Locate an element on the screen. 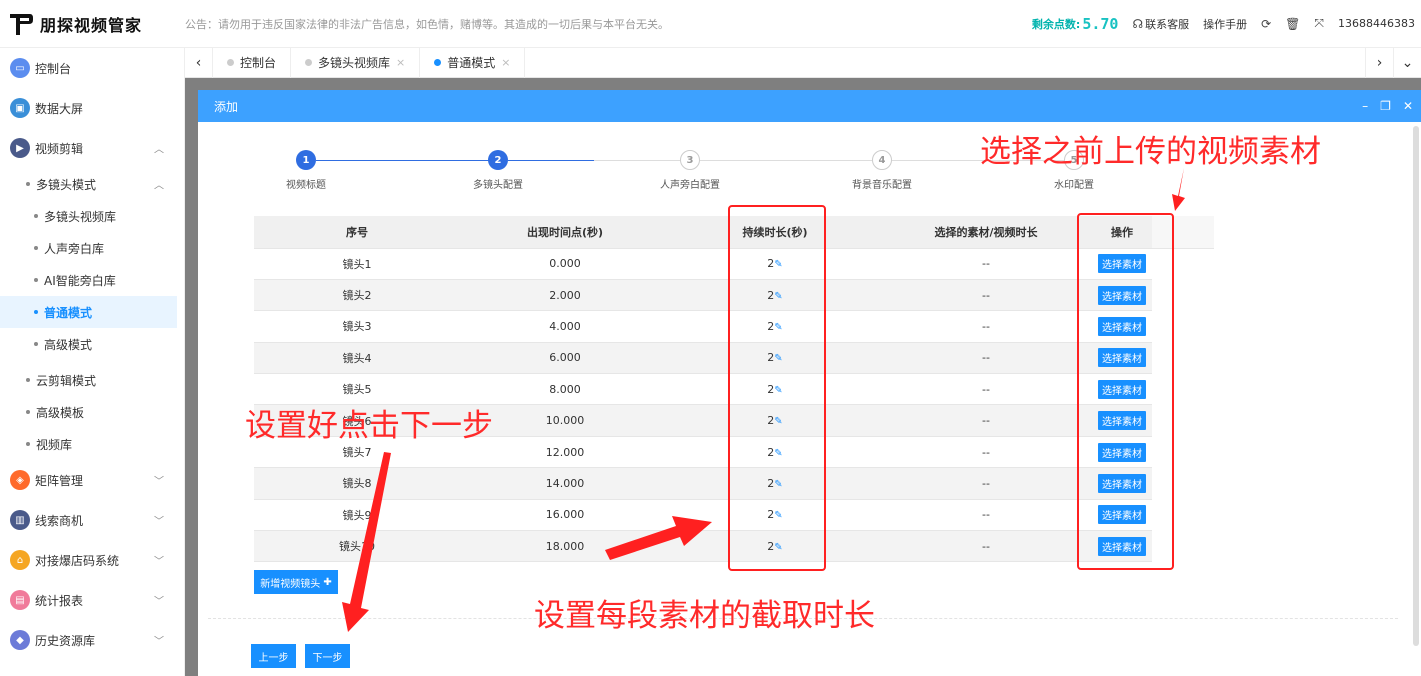  logo: 朋探视频管家 is located at coordinates (92, 24).